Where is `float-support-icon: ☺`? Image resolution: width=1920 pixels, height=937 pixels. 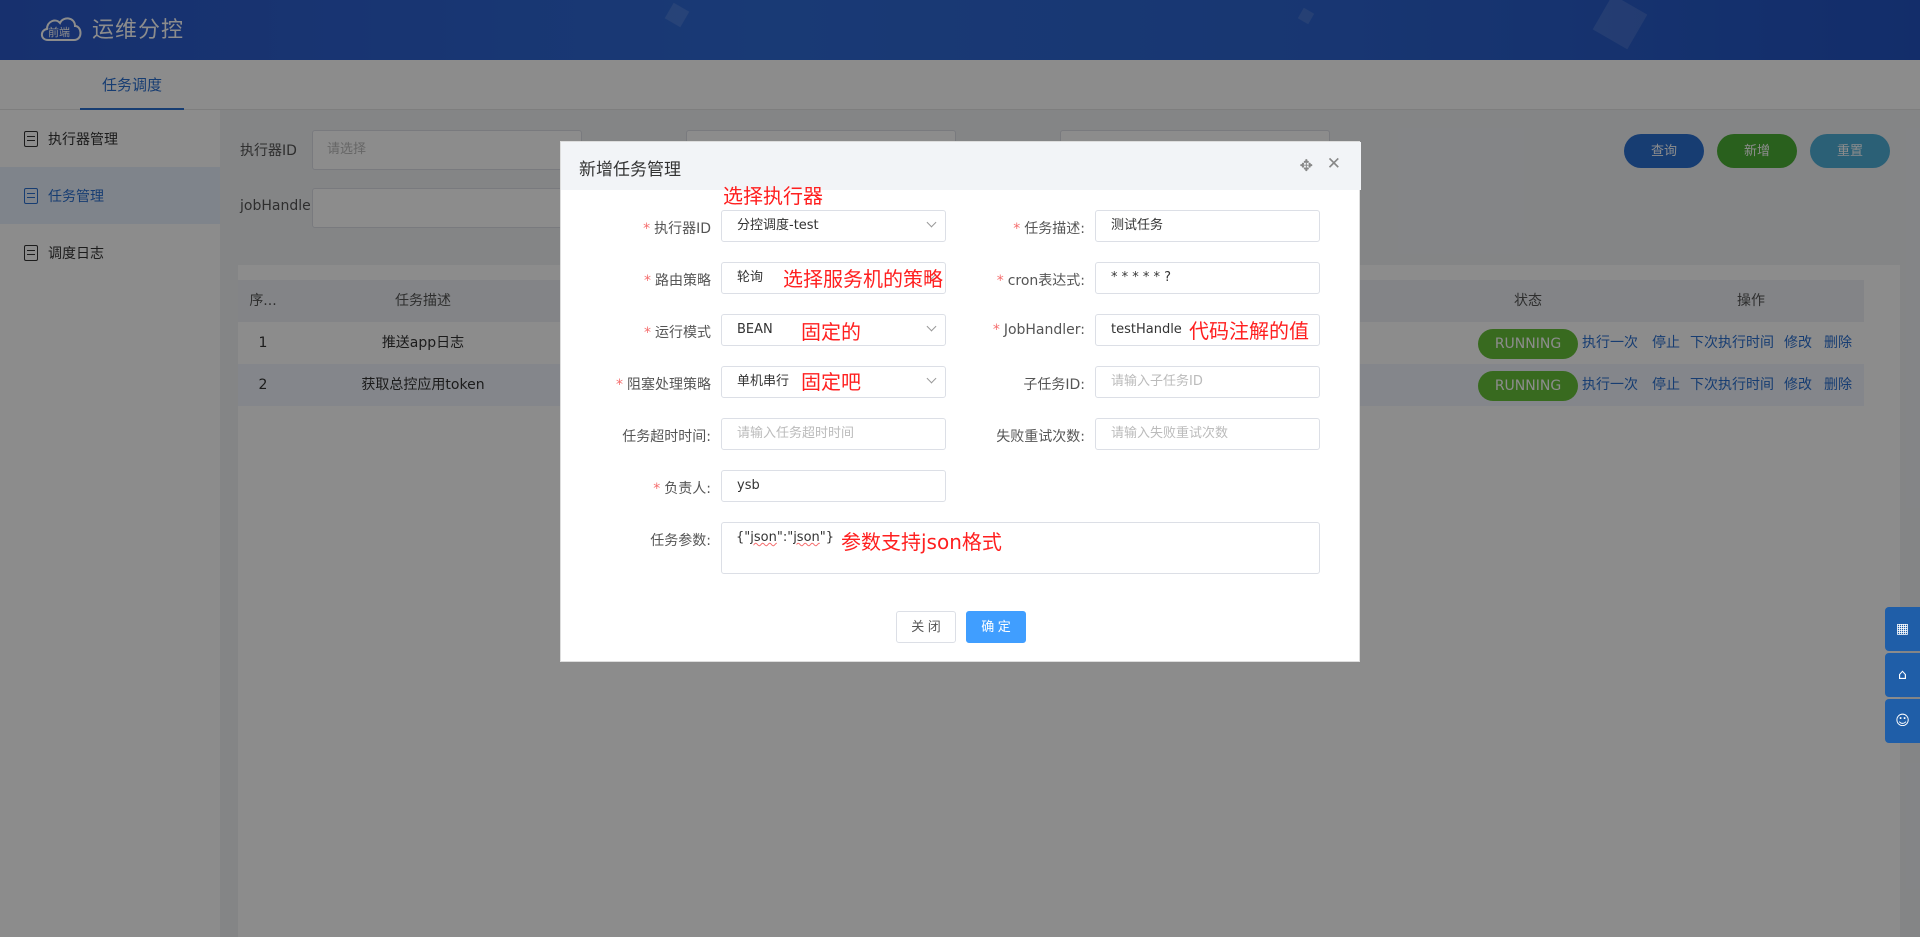
float-support-icon: ☺ is located at coordinates (1902, 721).